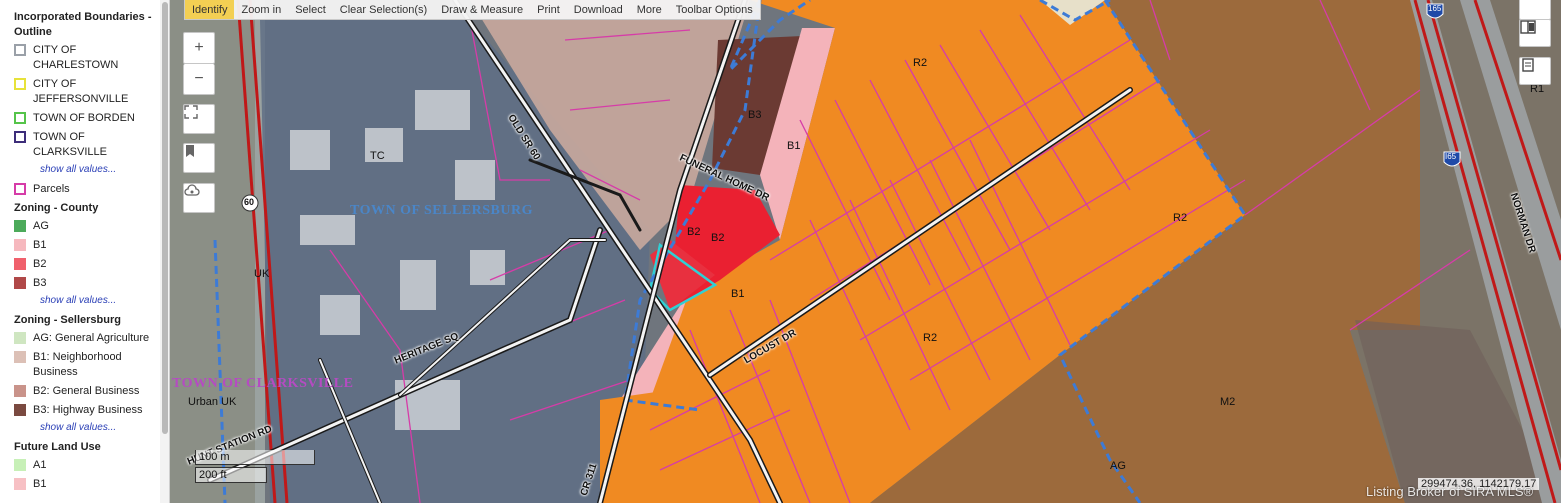 This screenshot has height=503, width=1561. I want to click on legend-scrollbar, so click(164, 251).